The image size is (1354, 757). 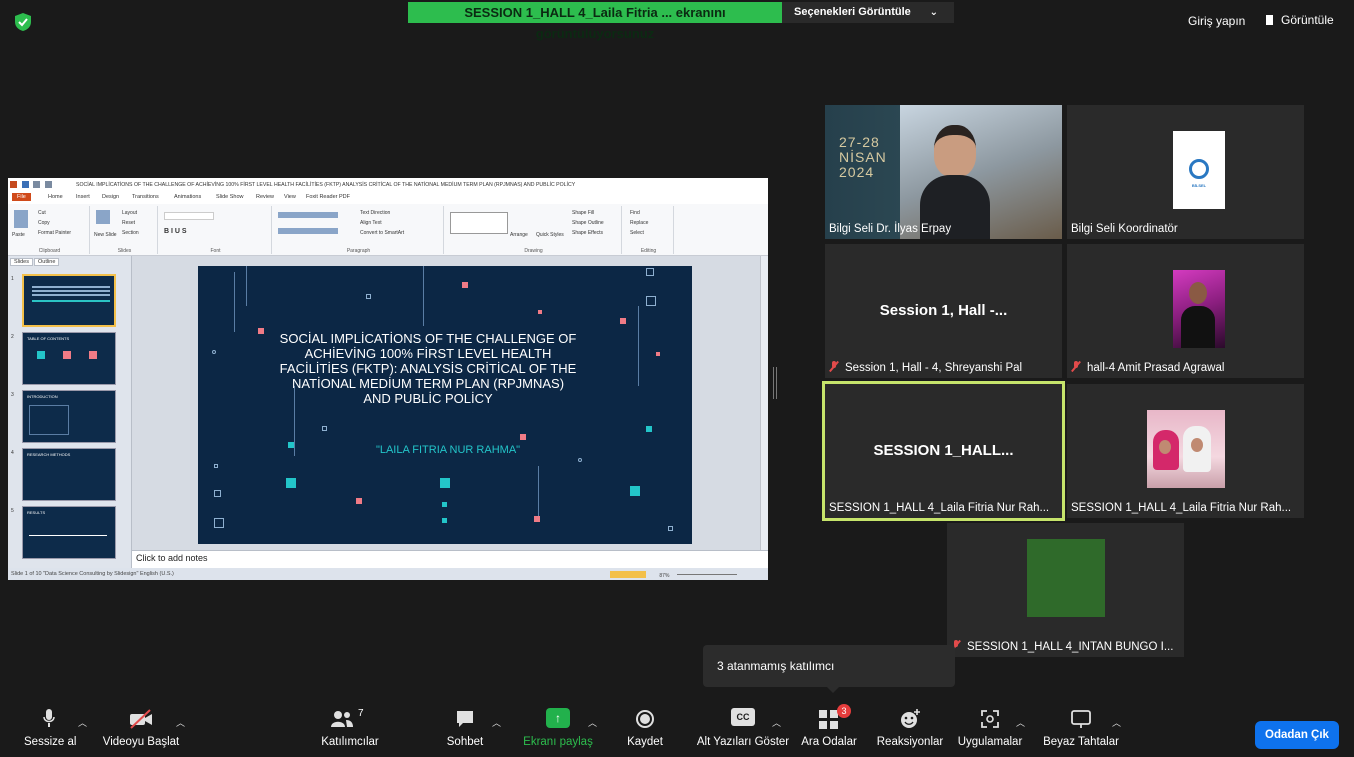 What do you see at coordinates (637, 233) in the screenshot?
I see `select-label: Select` at bounding box center [637, 233].